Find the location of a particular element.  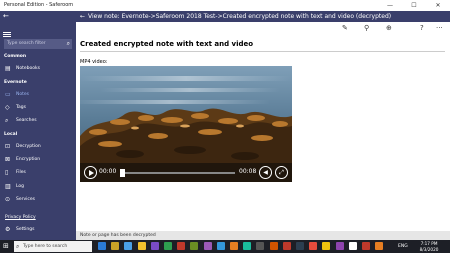

video-controls: 00:00 00:08 ◀ ⤢ is located at coordinates (186, 172).